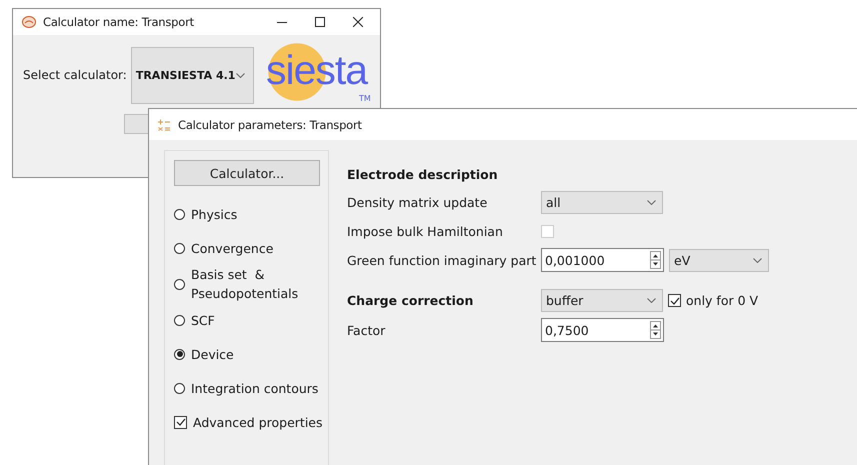 The width and height of the screenshot is (857, 465). Describe the element at coordinates (192, 75) in the screenshot. I see `calculator-dropdown: TRANSIESTA 4.1` at that location.